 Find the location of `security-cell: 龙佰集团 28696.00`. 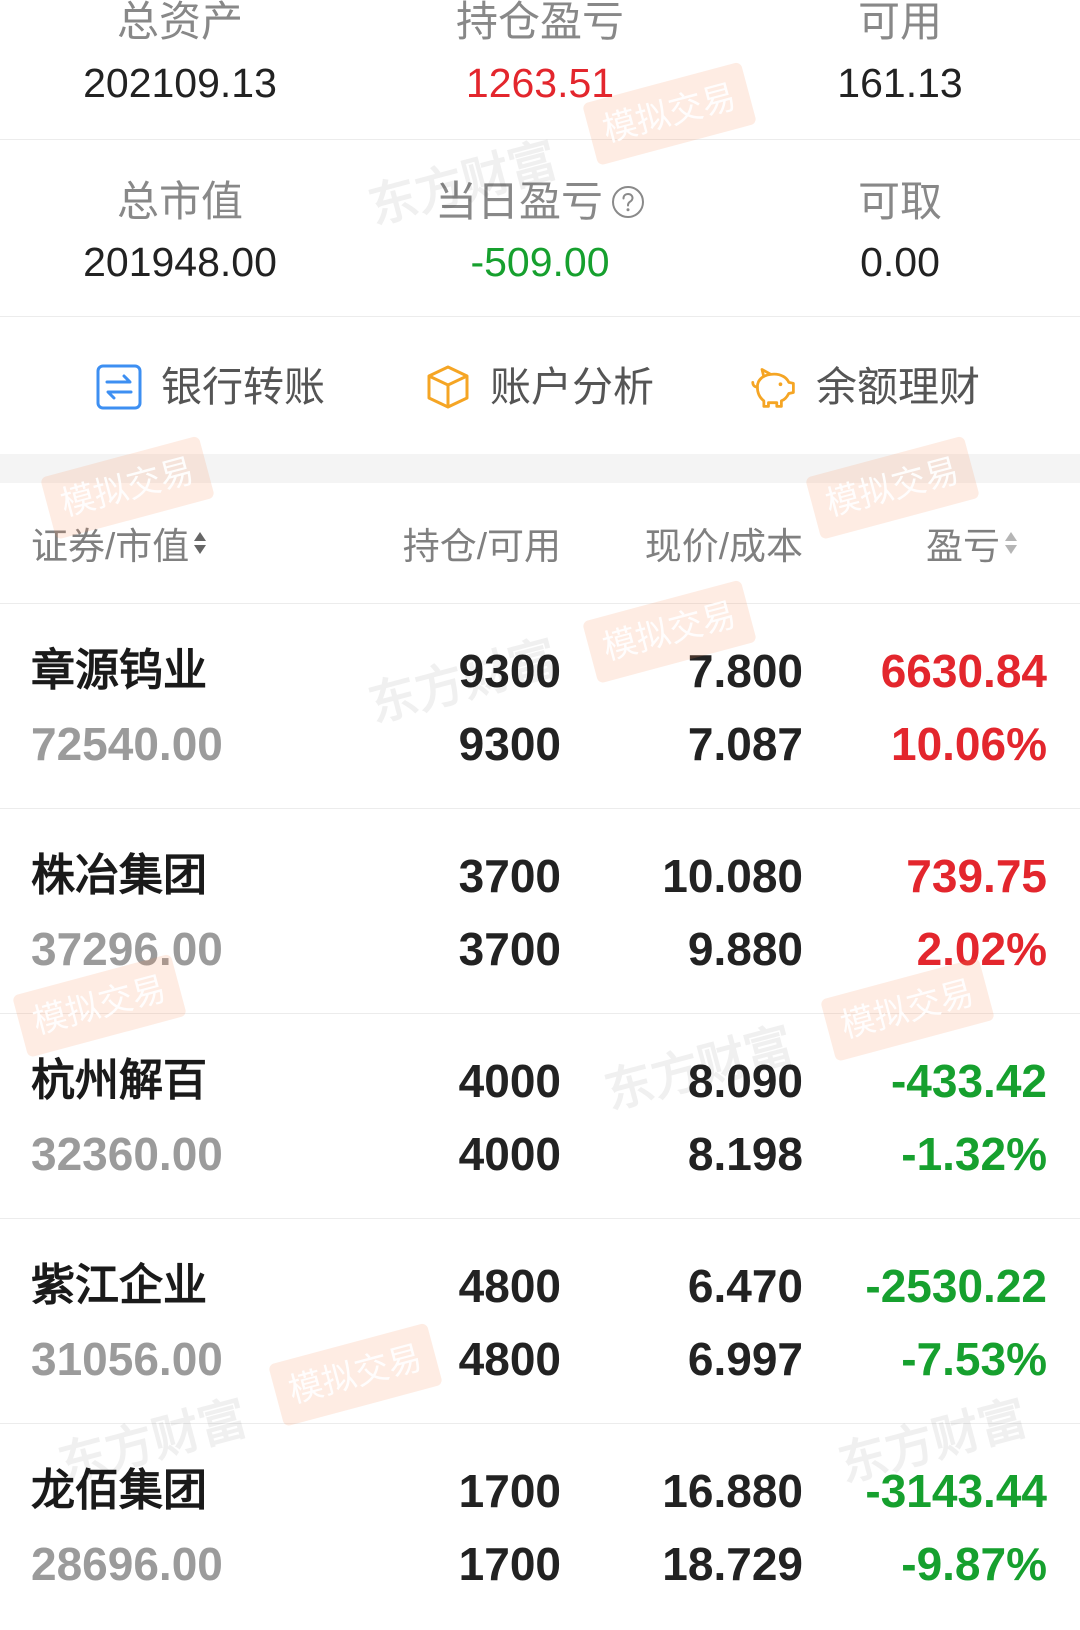

security-cell: 龙佰集团 28696.00 is located at coordinates (165, 1526).